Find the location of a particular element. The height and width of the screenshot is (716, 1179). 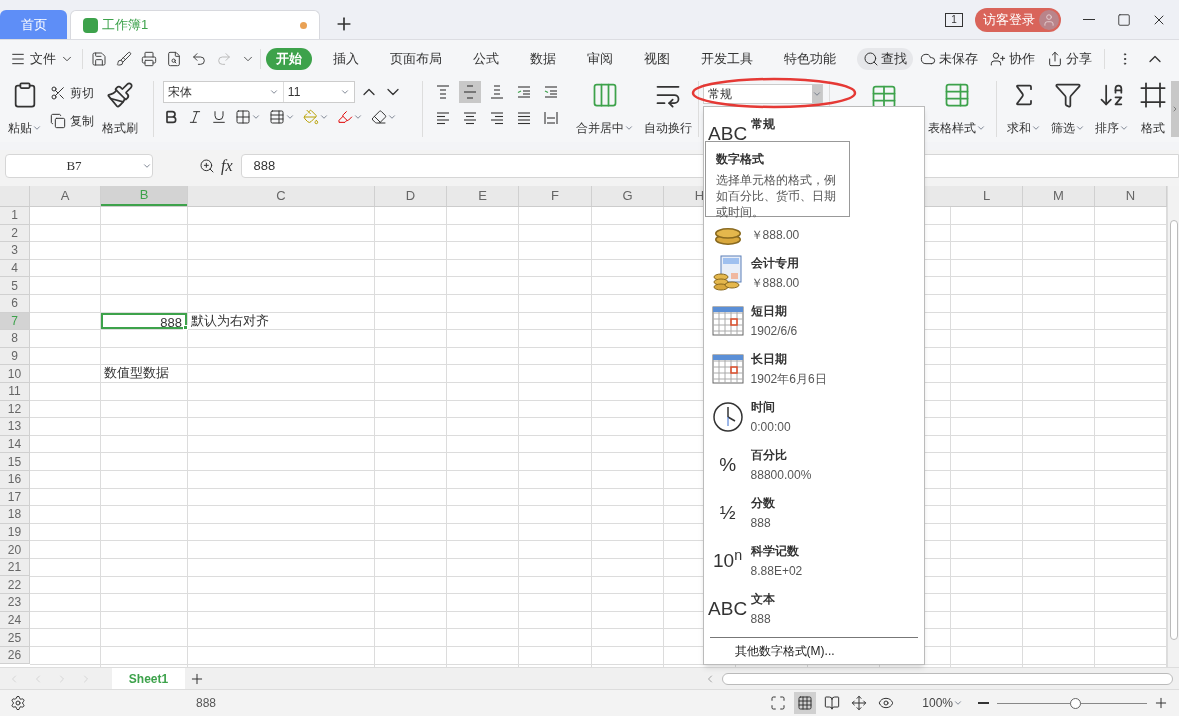

table-cell-text: 数值型数据 is located at coordinates (136, 373).